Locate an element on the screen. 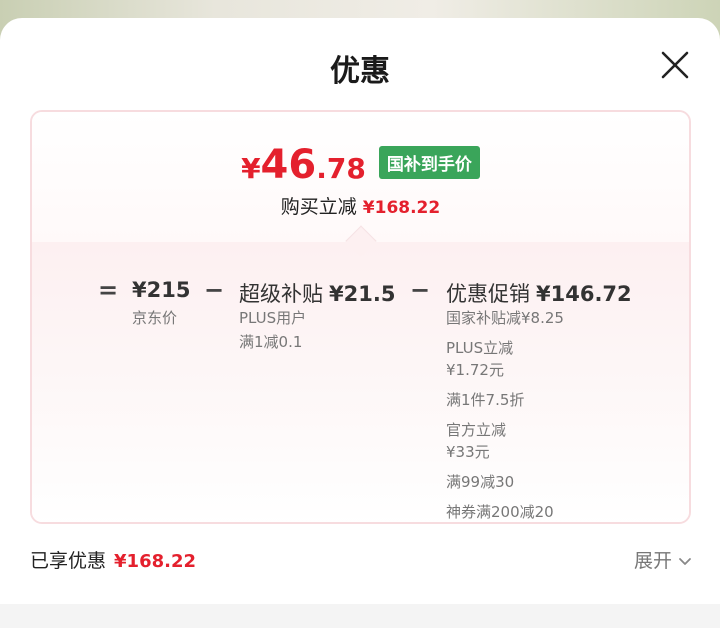  super-subsidy-detail: 满1减0.1 is located at coordinates (271, 342).